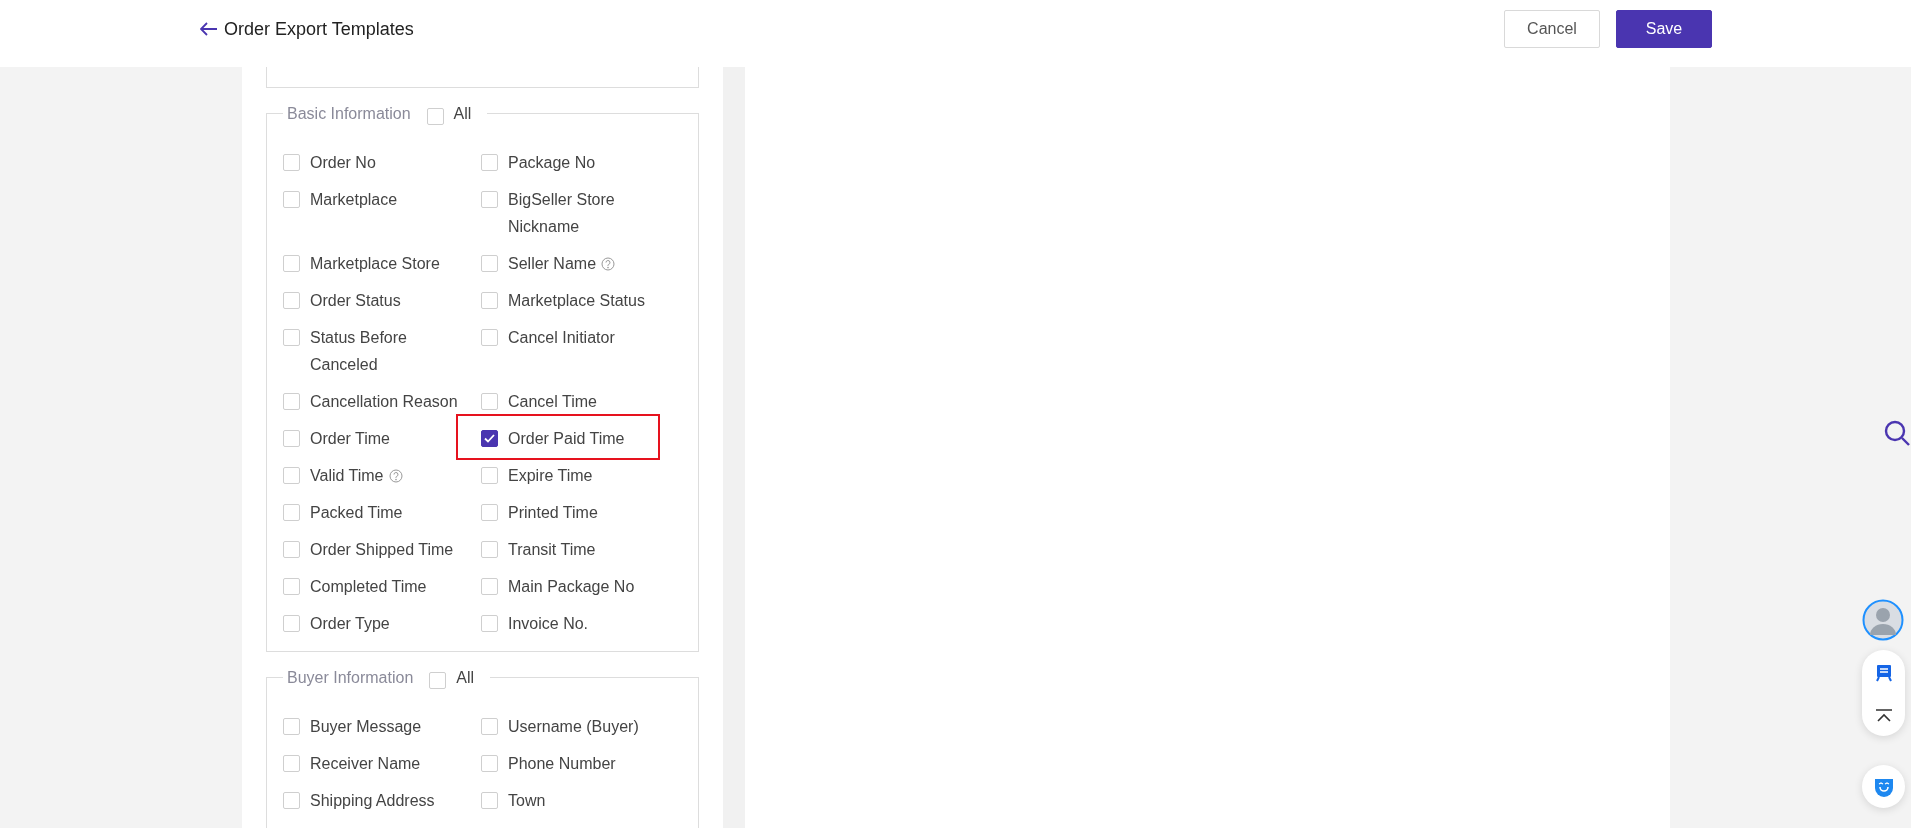  Describe the element at coordinates (354, 199) in the screenshot. I see `checkbox-label: Marketplace` at that location.